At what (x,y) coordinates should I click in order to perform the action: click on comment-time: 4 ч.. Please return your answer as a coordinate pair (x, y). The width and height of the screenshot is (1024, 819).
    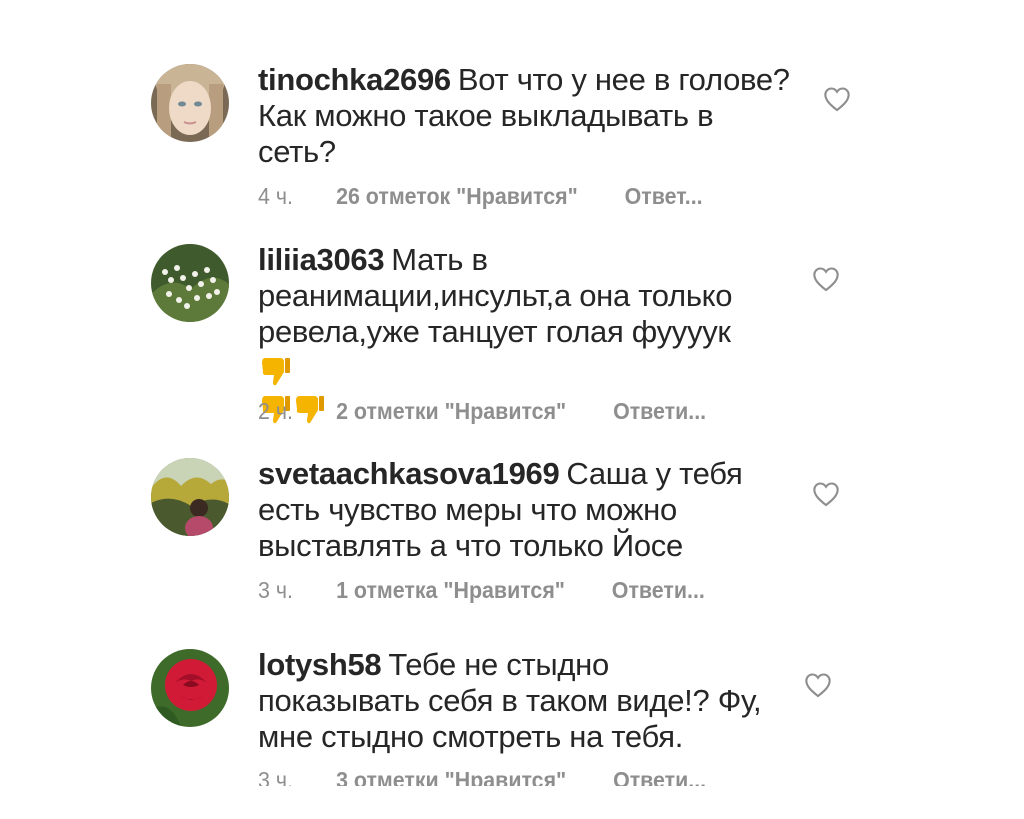
    Looking at the image, I should click on (275, 196).